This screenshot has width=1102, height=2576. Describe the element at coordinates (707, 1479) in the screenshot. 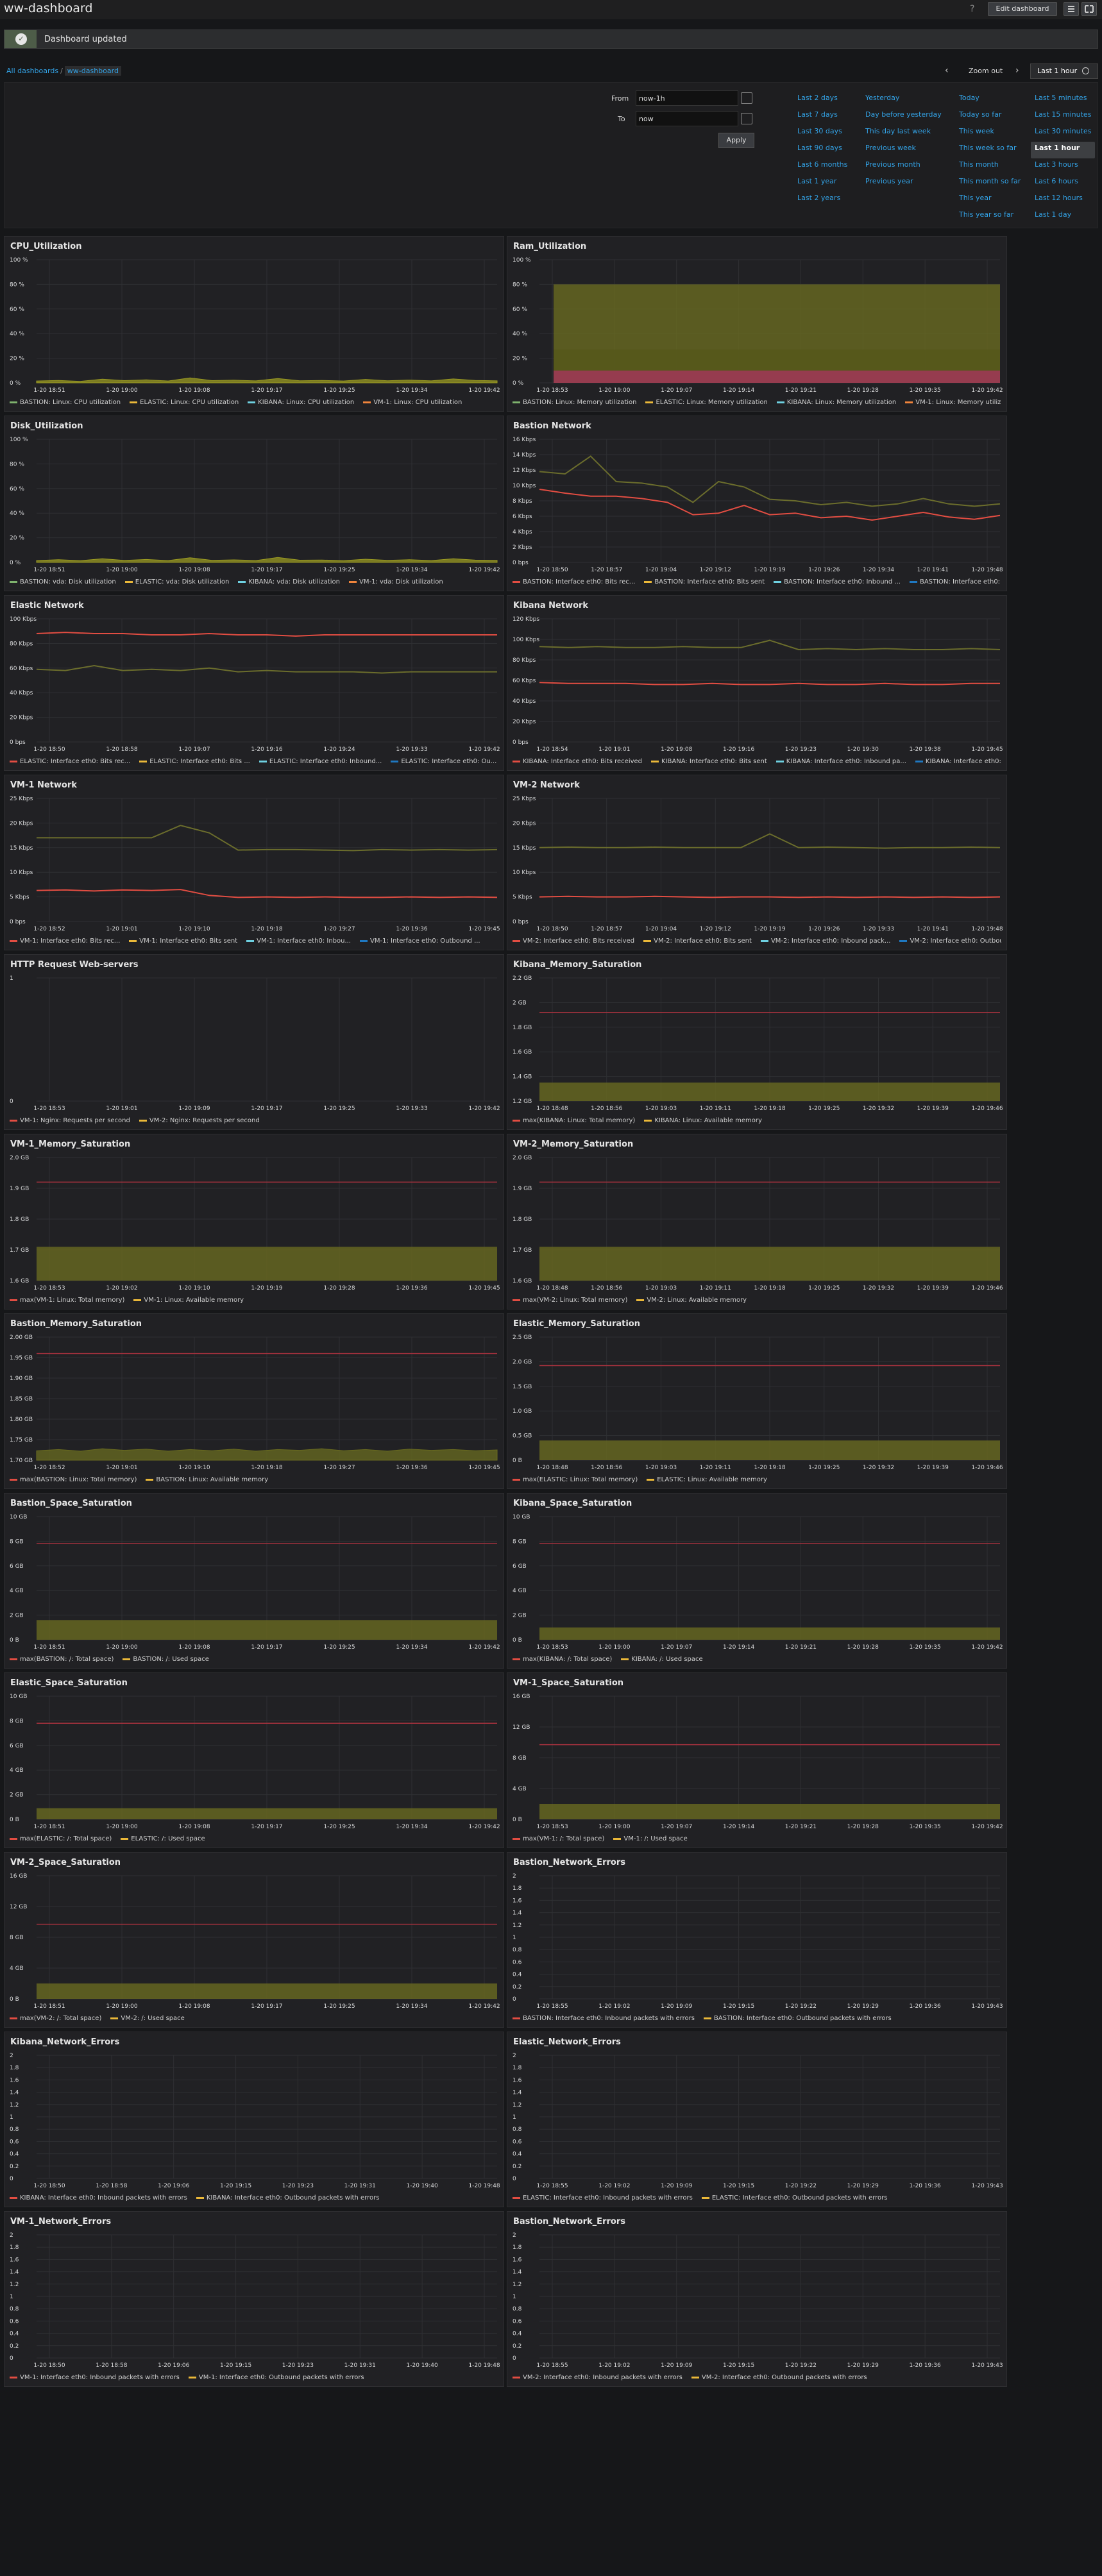

I see `legend-item: ELASTIC: Linux: Available memory` at that location.